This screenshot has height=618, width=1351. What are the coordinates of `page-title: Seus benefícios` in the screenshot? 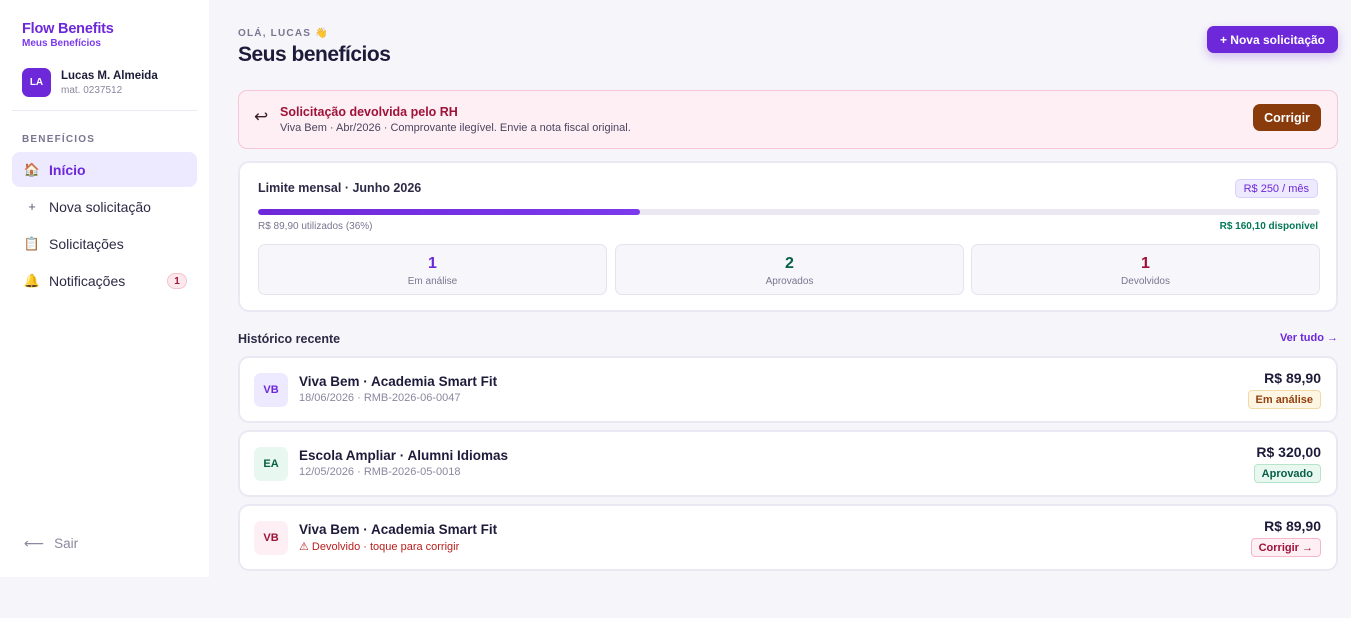 It's located at (314, 54).